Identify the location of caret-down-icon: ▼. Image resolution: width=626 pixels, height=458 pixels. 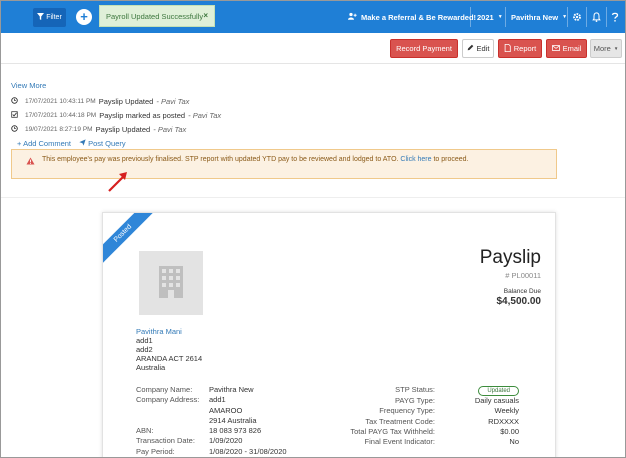
(616, 48).